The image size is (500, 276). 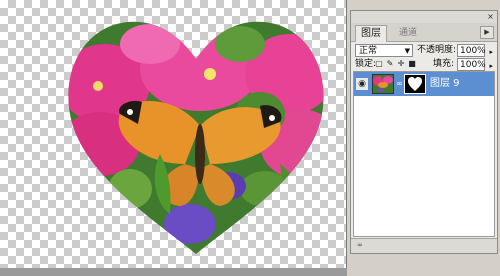 What do you see at coordinates (424, 17) in the screenshot?
I see `panel-titlebar: ×` at bounding box center [424, 17].